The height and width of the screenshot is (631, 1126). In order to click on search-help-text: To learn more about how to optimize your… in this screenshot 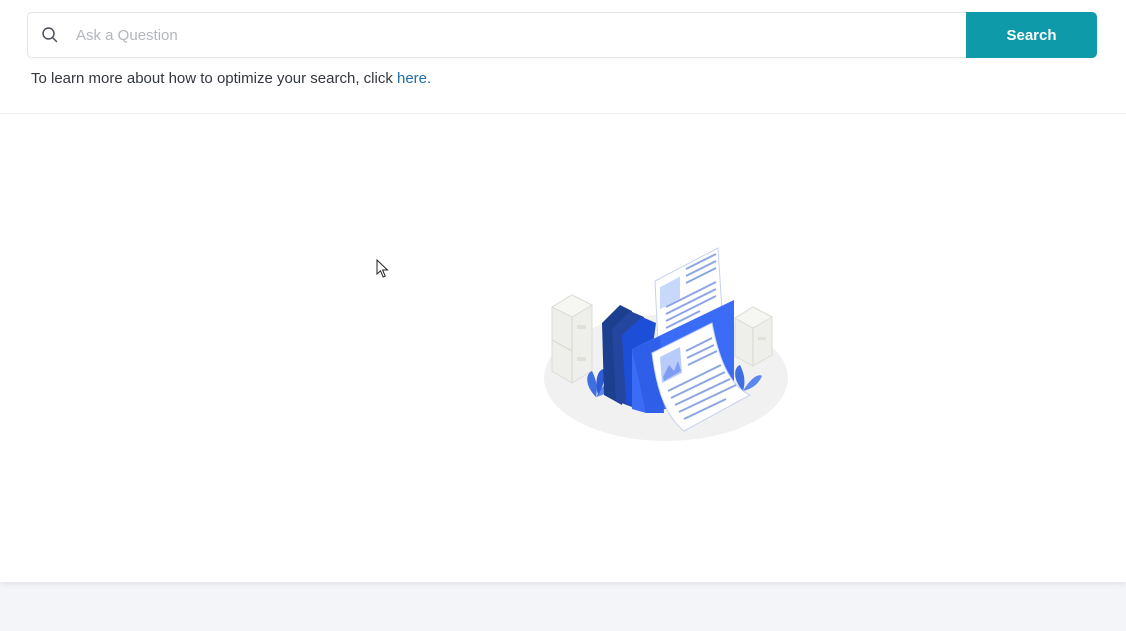, I will do `click(231, 78)`.